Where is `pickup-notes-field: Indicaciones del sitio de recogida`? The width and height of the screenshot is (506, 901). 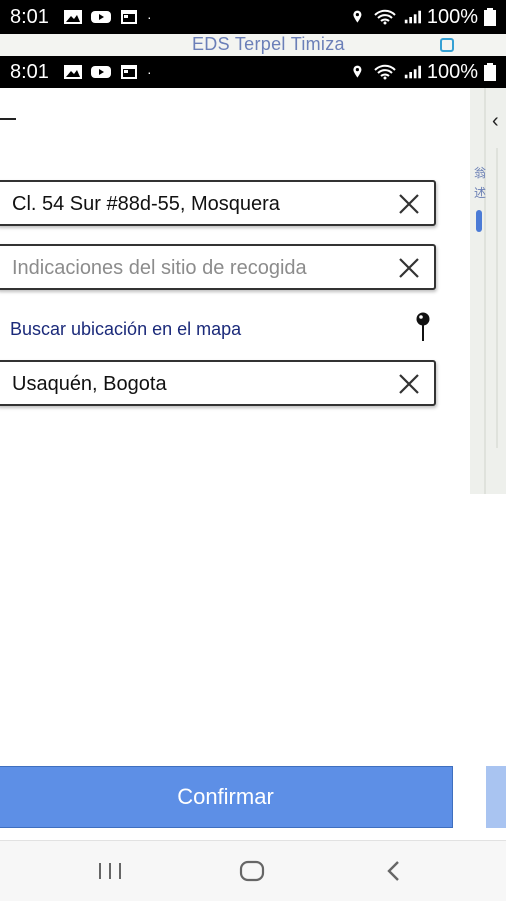
pickup-notes-field: Indicaciones del sitio de recogida is located at coordinates (218, 267).